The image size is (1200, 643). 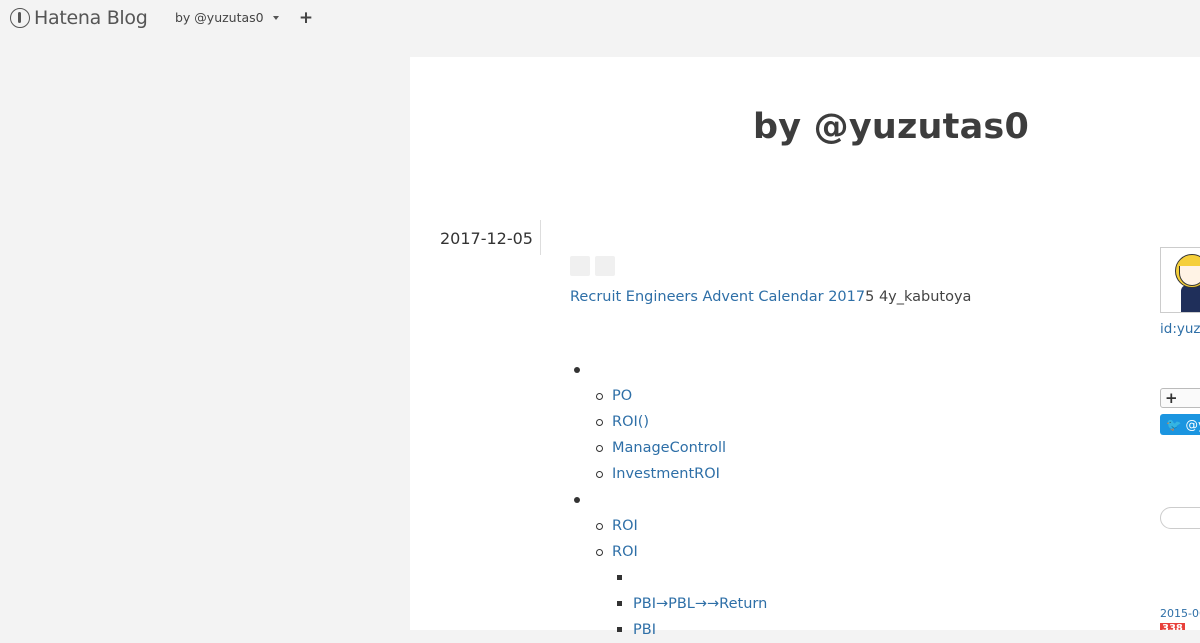 I want to click on toc-link: ROI(), so click(x=630, y=422).